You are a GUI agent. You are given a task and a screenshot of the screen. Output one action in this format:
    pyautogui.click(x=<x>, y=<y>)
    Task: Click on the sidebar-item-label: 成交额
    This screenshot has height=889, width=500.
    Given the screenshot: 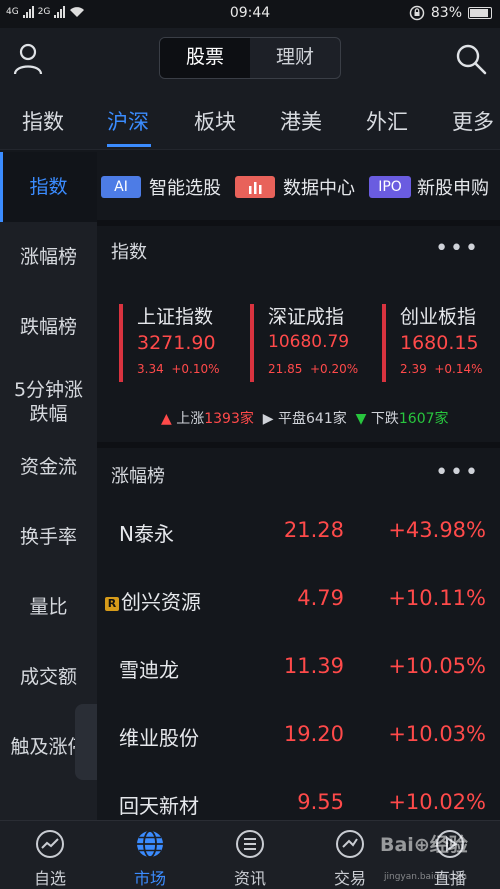 What is the action you would take?
    pyautogui.click(x=48, y=677)
    